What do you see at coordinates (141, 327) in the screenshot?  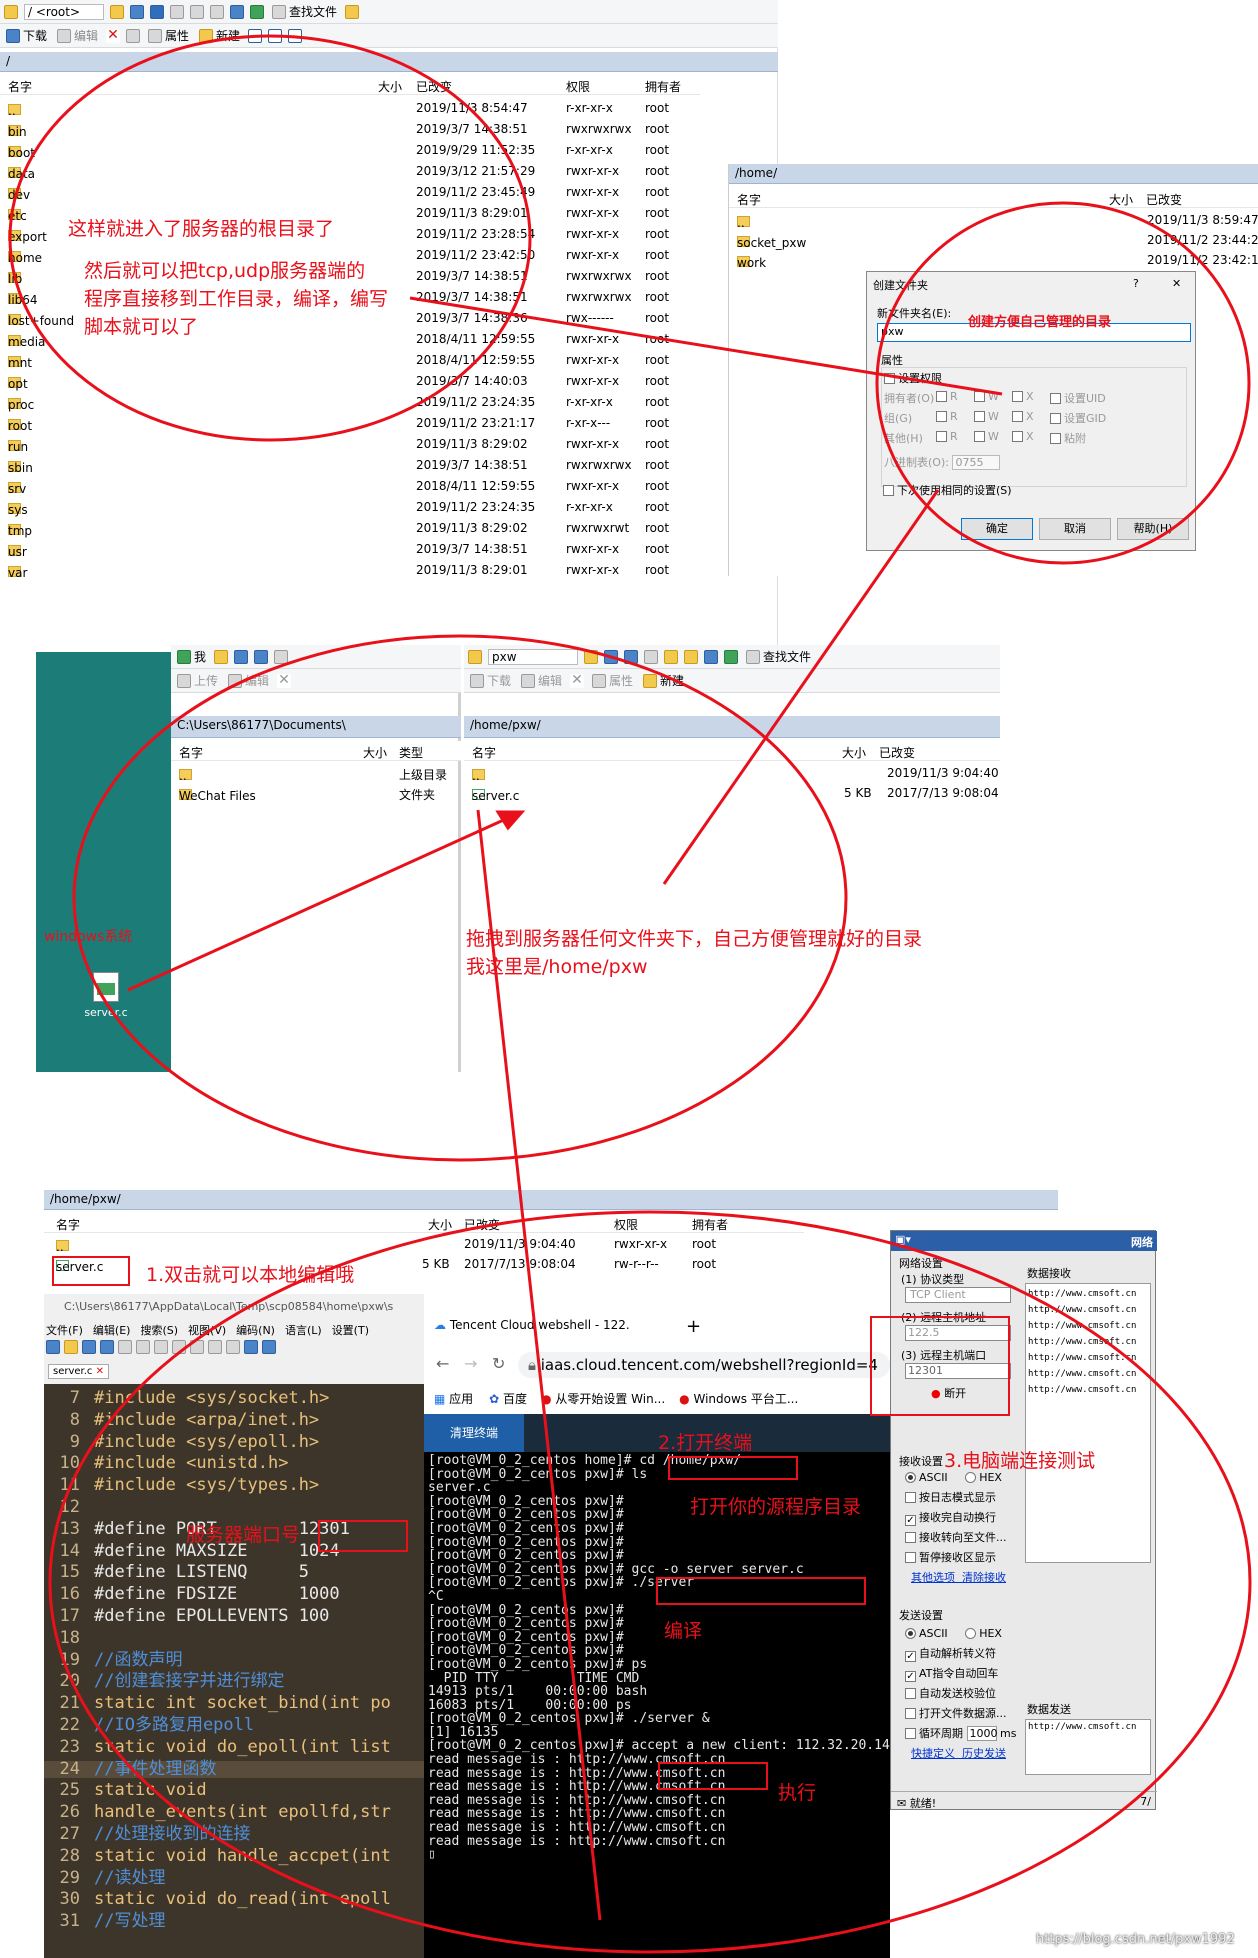 I see `annotation-line3: 脚本就可以了` at bounding box center [141, 327].